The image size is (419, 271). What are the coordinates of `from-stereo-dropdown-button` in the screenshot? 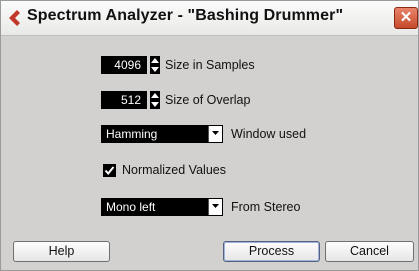 It's located at (215, 207).